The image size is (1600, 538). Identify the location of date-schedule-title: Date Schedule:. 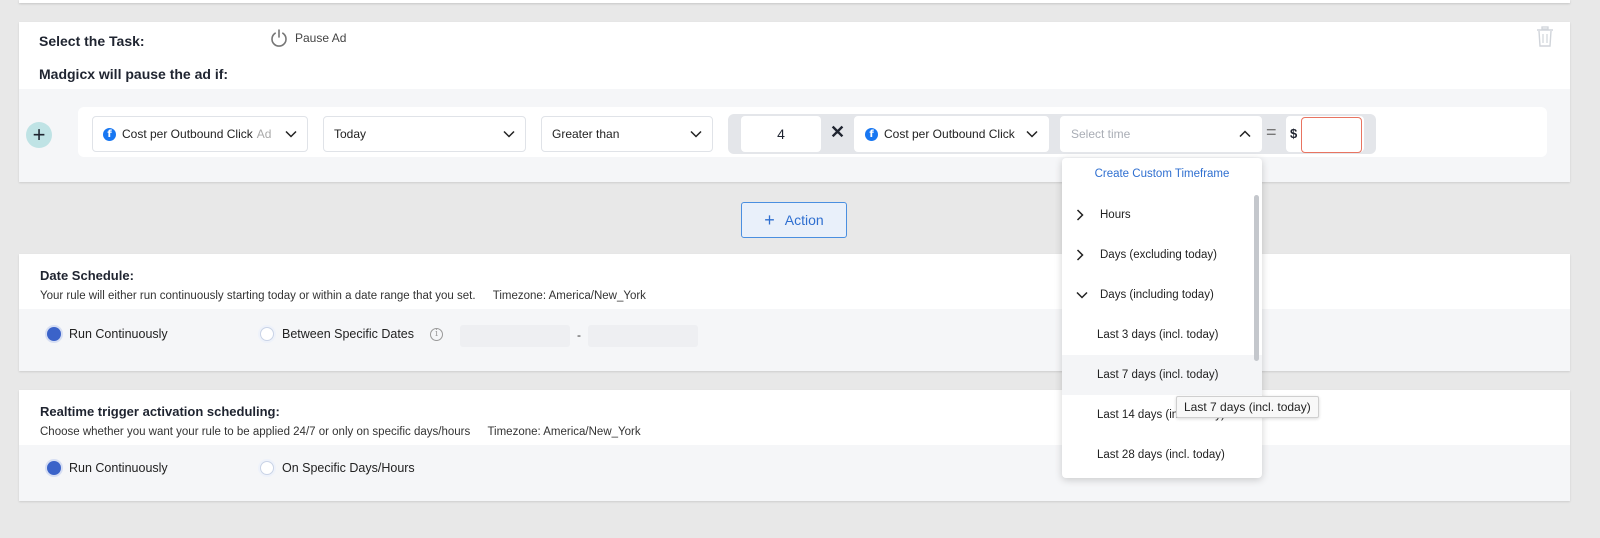
(87, 275).